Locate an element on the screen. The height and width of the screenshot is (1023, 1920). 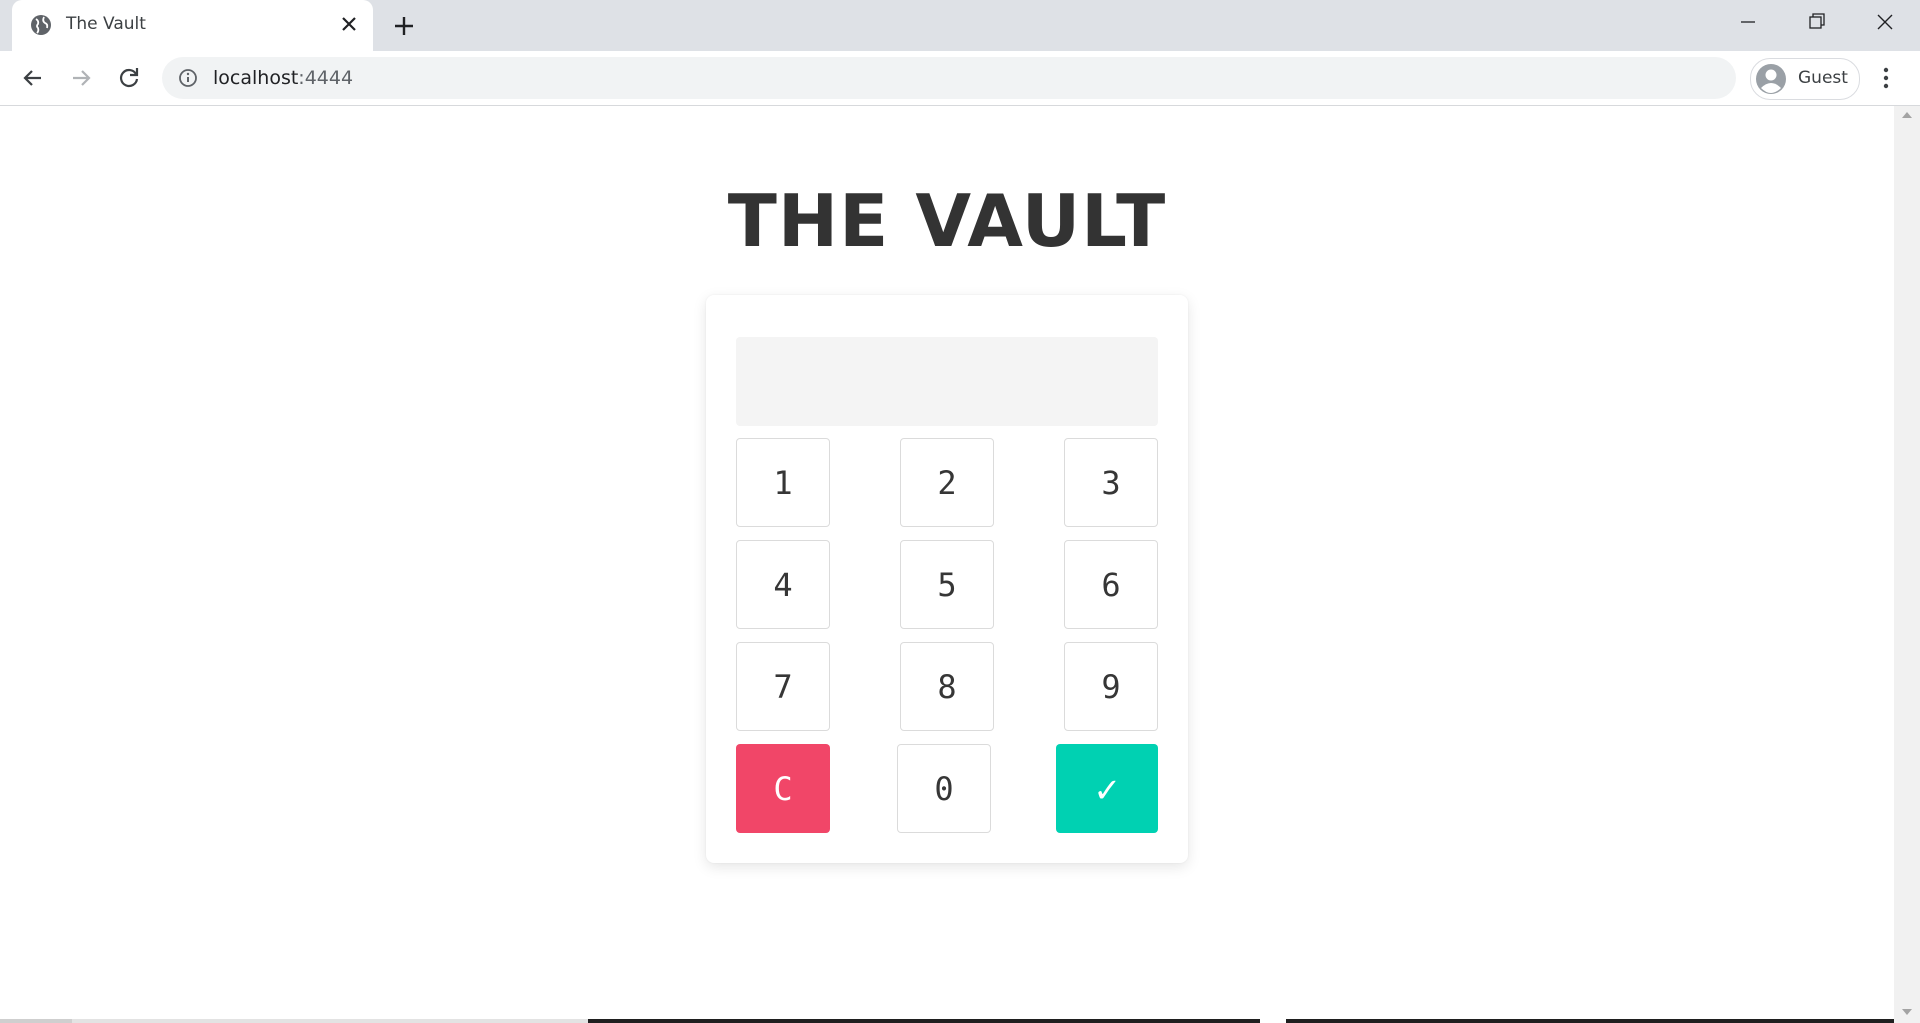
key-7: 7 is located at coordinates (783, 686).